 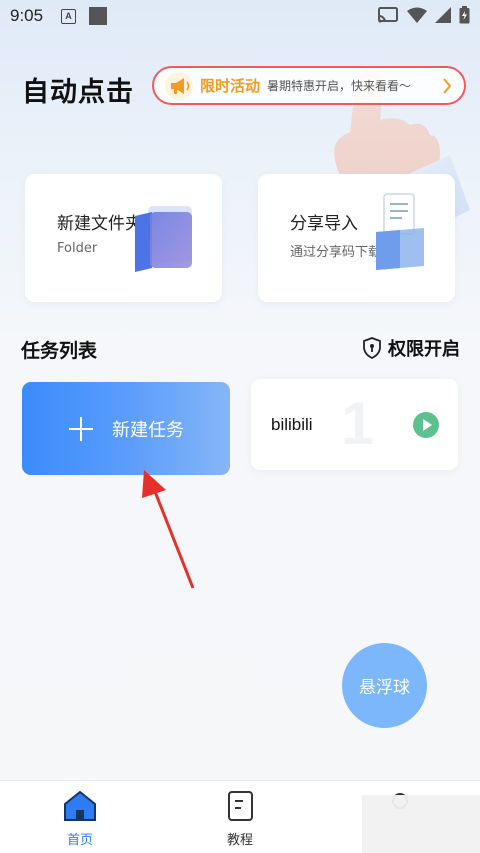 I want to click on nav-home-label: 首页, so click(x=79, y=840).